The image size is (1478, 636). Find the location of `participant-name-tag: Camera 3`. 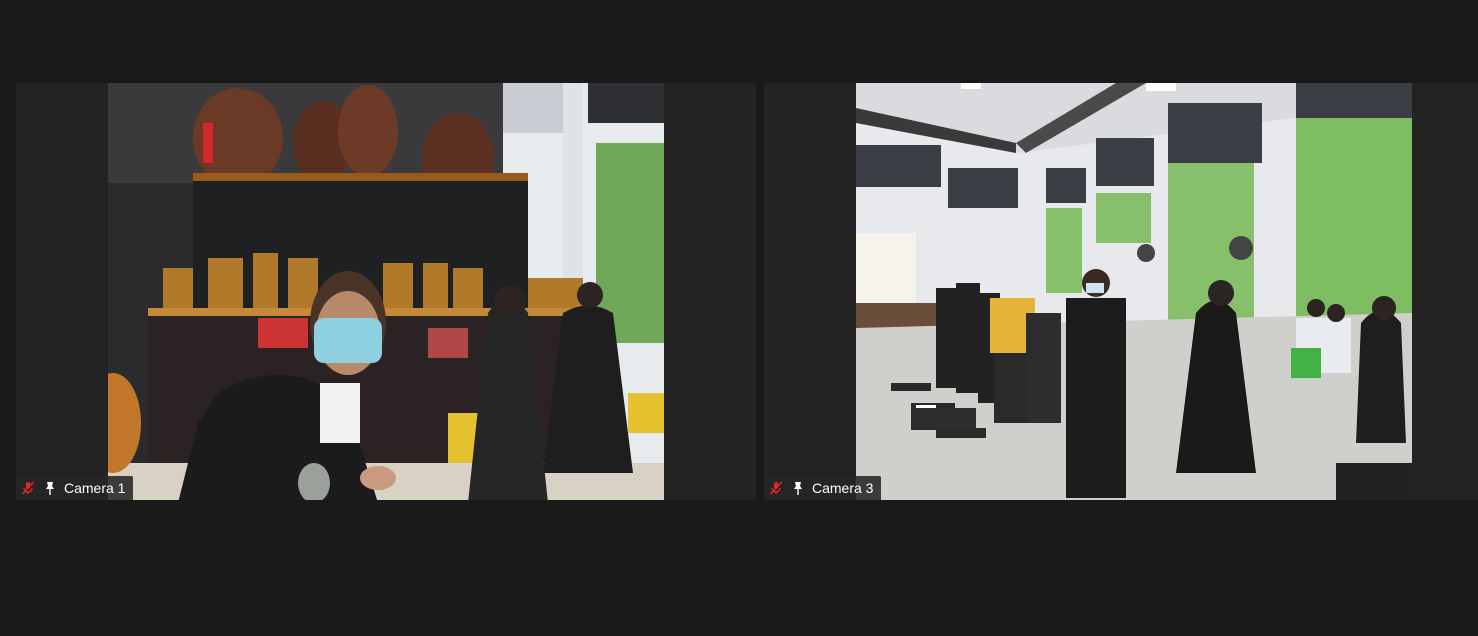

participant-name-tag: Camera 3 is located at coordinates (823, 488).